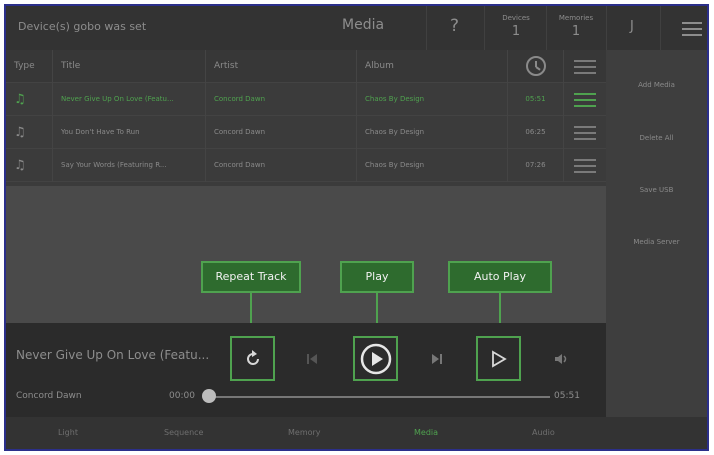  What do you see at coordinates (656, 85) in the screenshot?
I see `add-media-button: Add Media` at bounding box center [656, 85].